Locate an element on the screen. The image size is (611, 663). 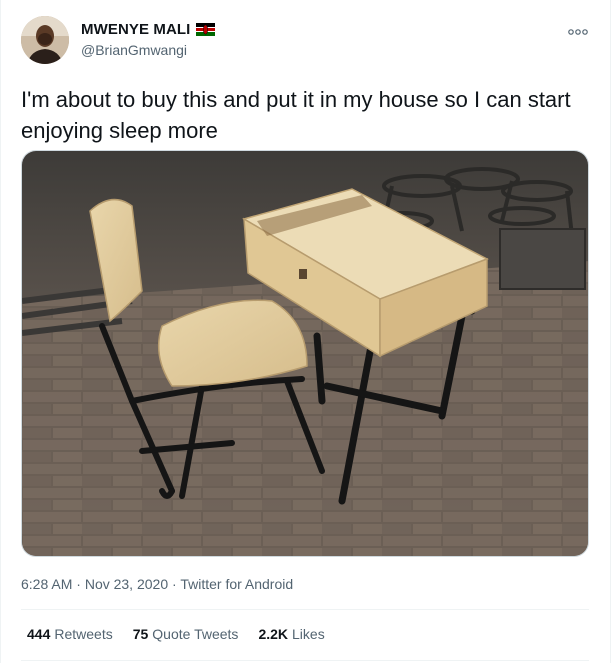
kenya-flag-icon is located at coordinates (206, 29).